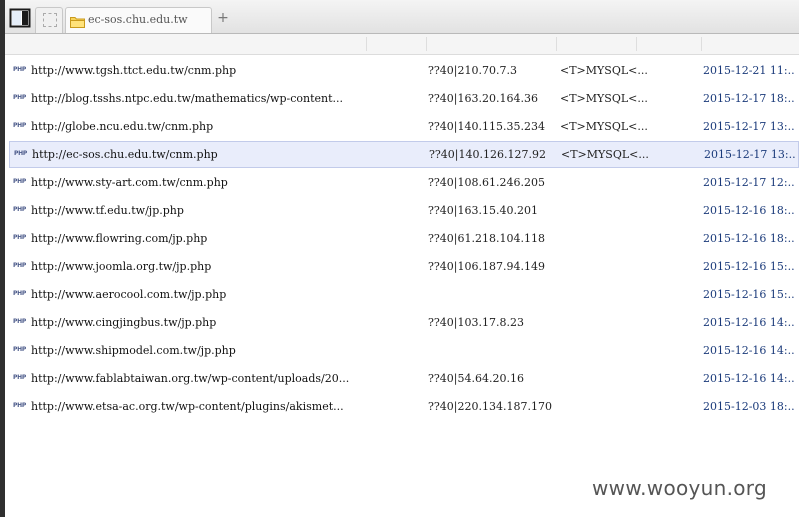 The image size is (799, 517). What do you see at coordinates (486, 126) in the screenshot?
I see `ip-cell: ??40|140.115.35.234` at bounding box center [486, 126].